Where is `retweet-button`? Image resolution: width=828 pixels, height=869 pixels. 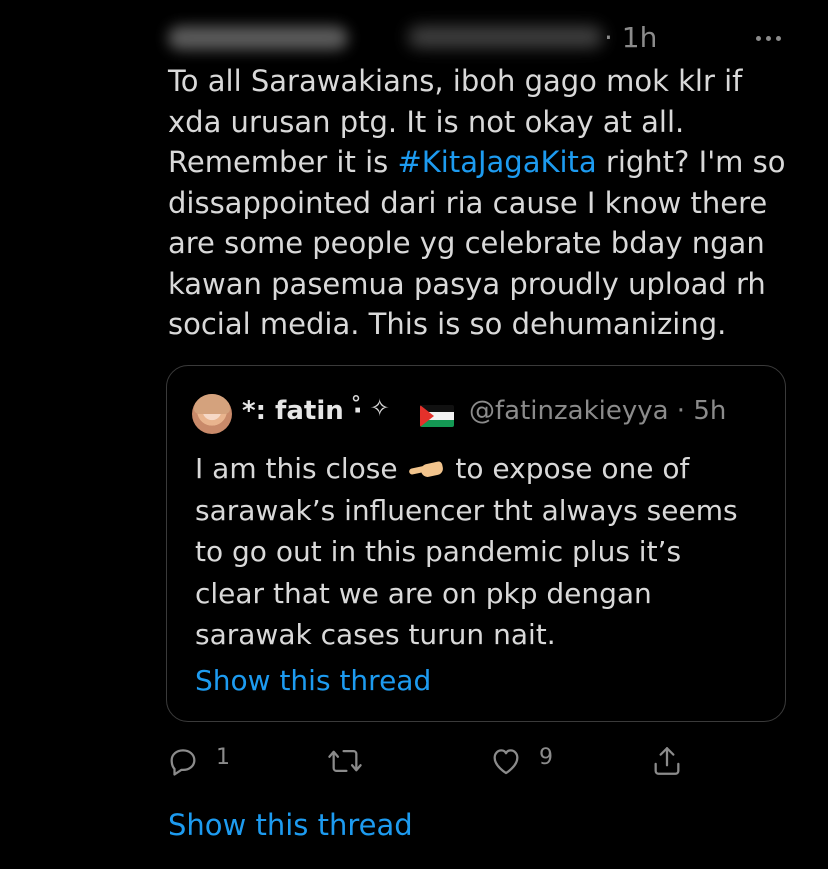
retweet-button is located at coordinates (366, 760).